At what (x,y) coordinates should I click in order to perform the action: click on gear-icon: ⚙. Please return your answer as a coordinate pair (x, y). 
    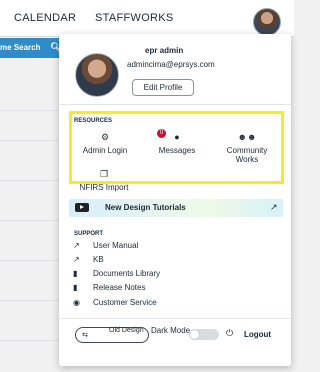
    Looking at the image, I should click on (105, 137).